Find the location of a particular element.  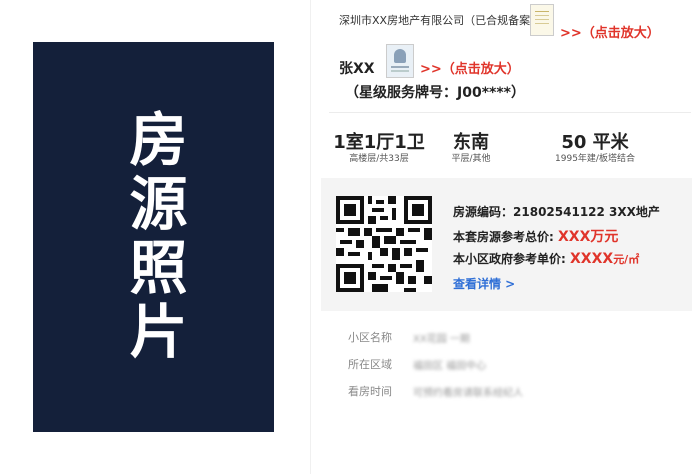

photo-label: 房源照片 is located at coordinates (153, 237).